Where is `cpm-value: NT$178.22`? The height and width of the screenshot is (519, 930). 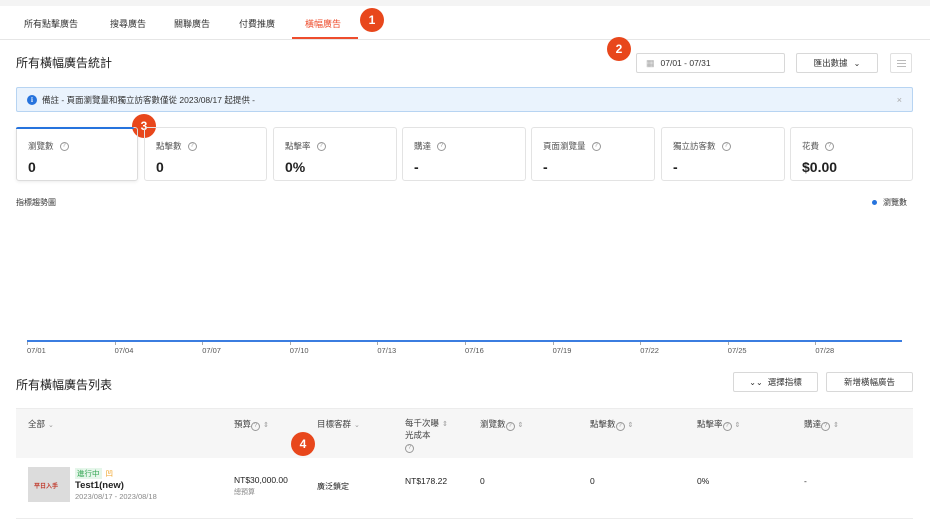
cpm-value: NT$178.22 is located at coordinates (426, 481).